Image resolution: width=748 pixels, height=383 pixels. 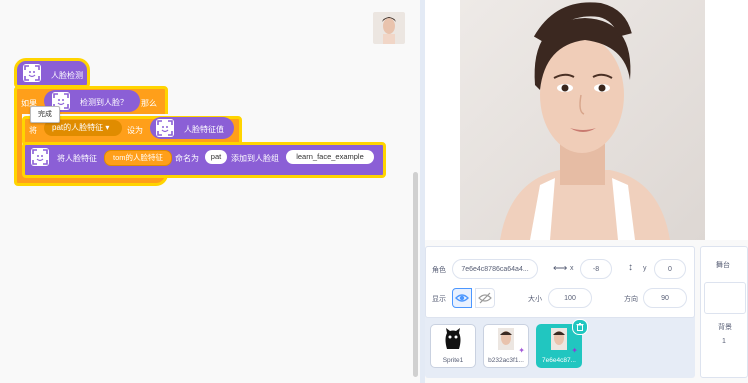 What do you see at coordinates (33, 130) in the screenshot?
I see `set-label: 将` at bounding box center [33, 130].